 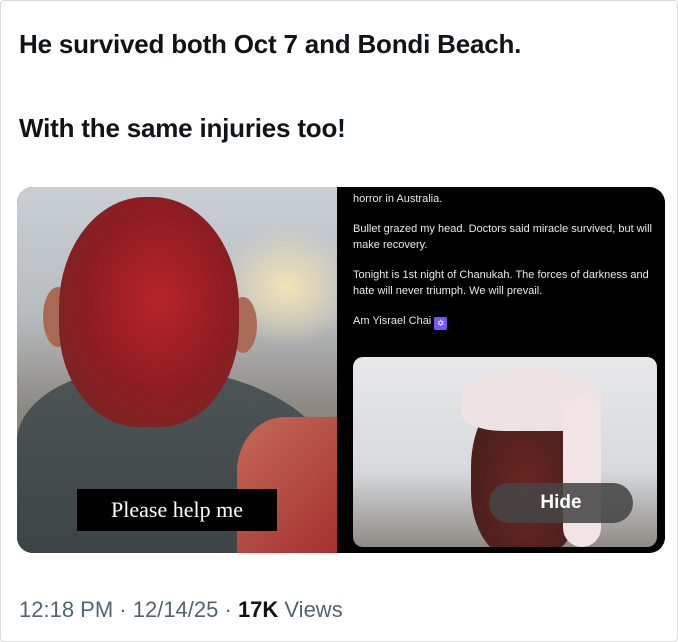 I want to click on post-date: 12/14/25, so click(x=176, y=609).